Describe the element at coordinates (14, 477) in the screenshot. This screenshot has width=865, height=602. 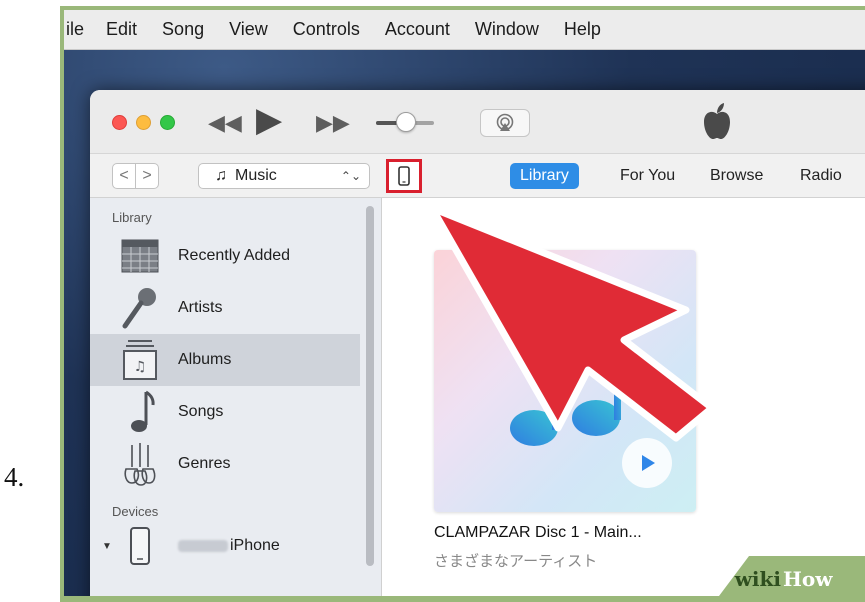
I see `step-number: 4.` at that location.